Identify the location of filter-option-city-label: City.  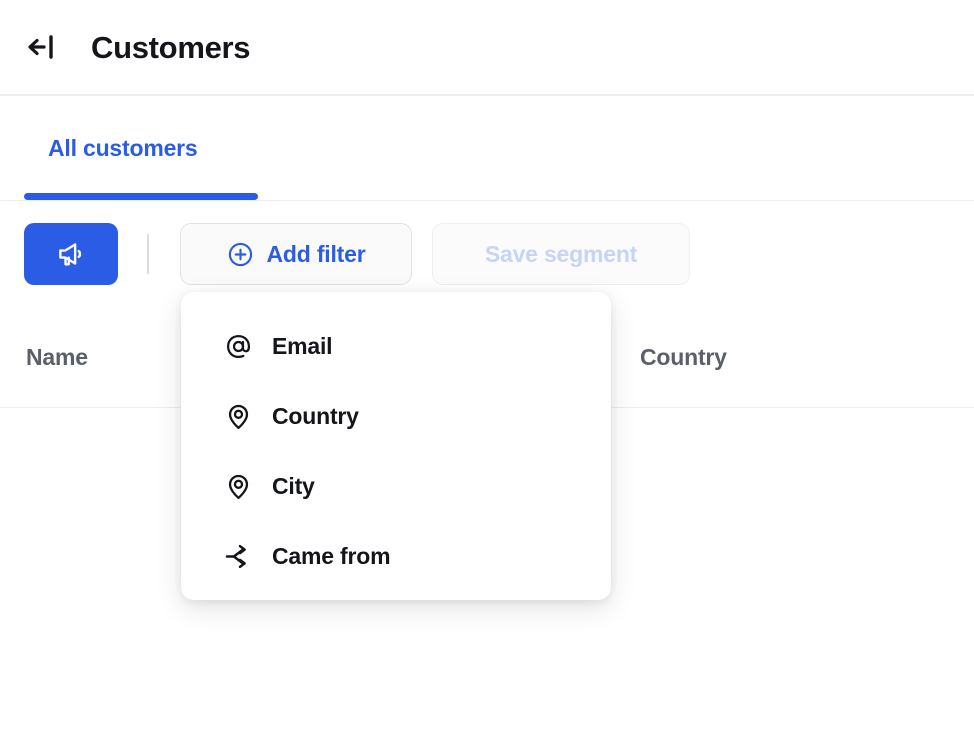
(293, 485).